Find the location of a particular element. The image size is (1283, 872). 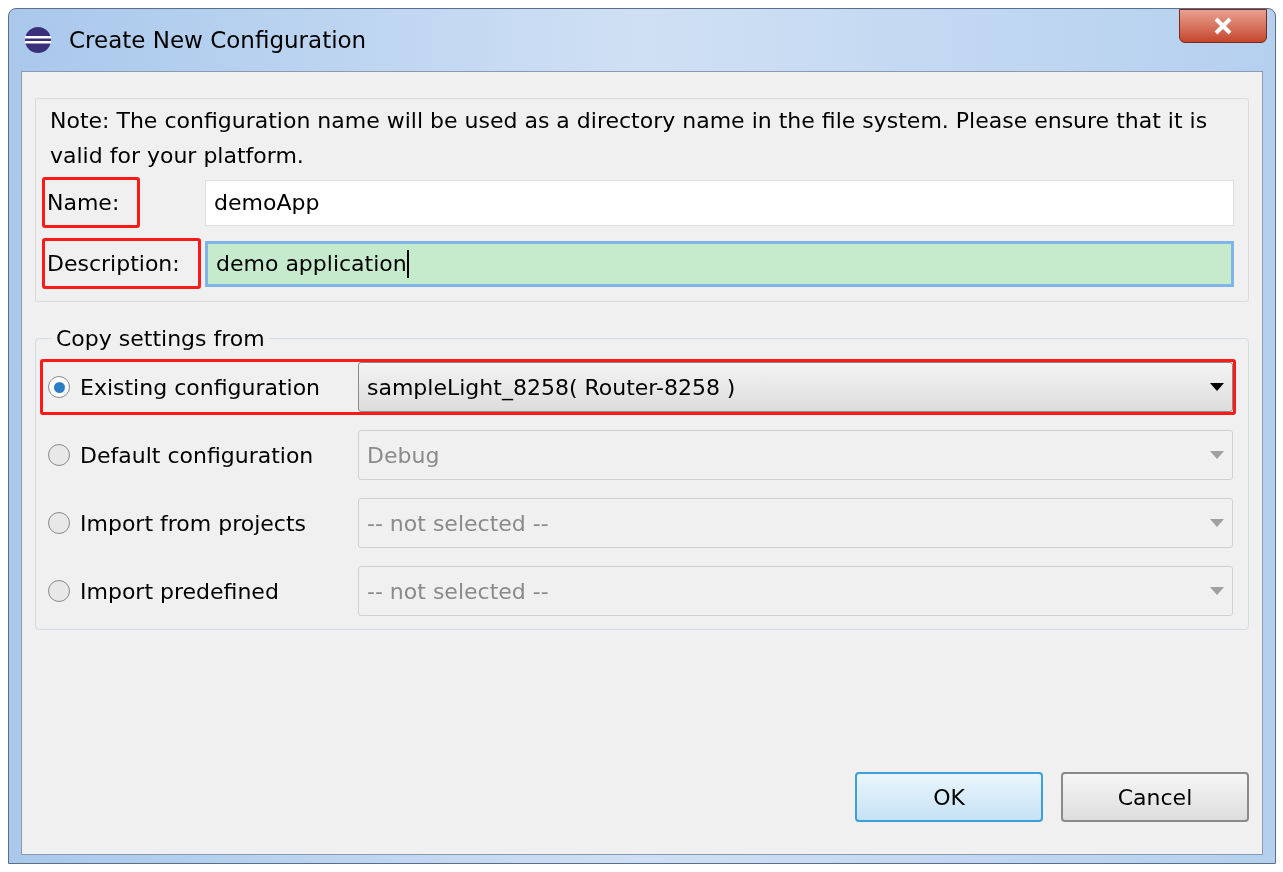

window-title: Create New Configuration is located at coordinates (218, 40).